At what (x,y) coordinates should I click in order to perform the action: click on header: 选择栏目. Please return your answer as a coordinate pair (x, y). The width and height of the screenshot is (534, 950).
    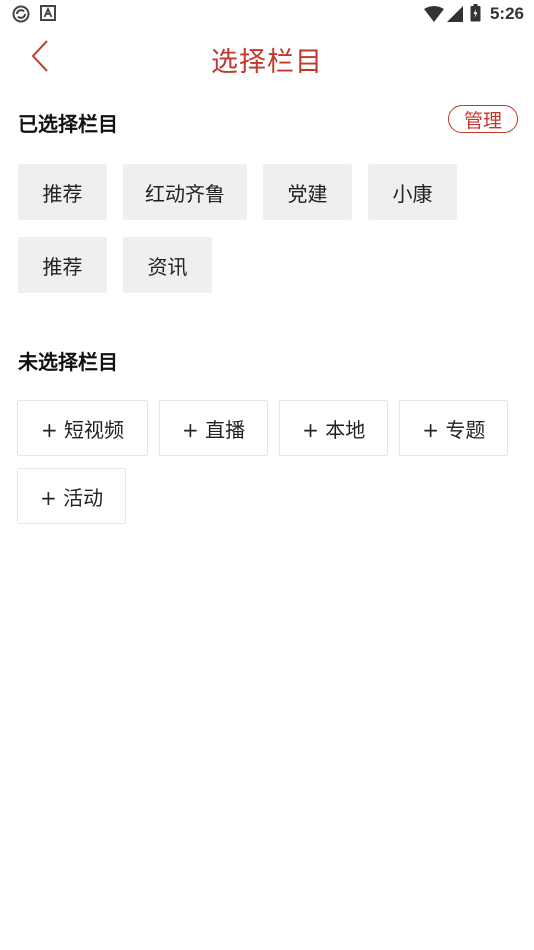
    Looking at the image, I should click on (267, 58).